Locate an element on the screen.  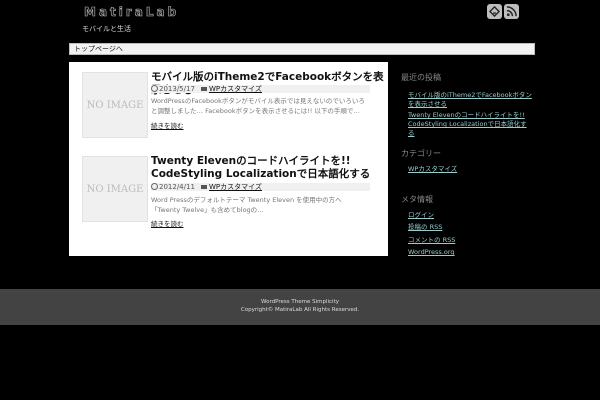
feedly-icon-glyph is located at coordinates (494, 11).